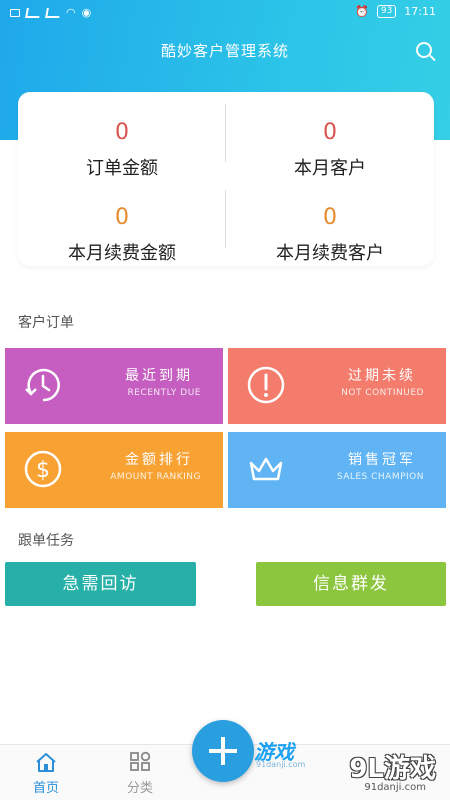 This screenshot has height=800, width=450. I want to click on tile-sales-champion: 销售冠军 SALES CHAMPION, so click(337, 470).